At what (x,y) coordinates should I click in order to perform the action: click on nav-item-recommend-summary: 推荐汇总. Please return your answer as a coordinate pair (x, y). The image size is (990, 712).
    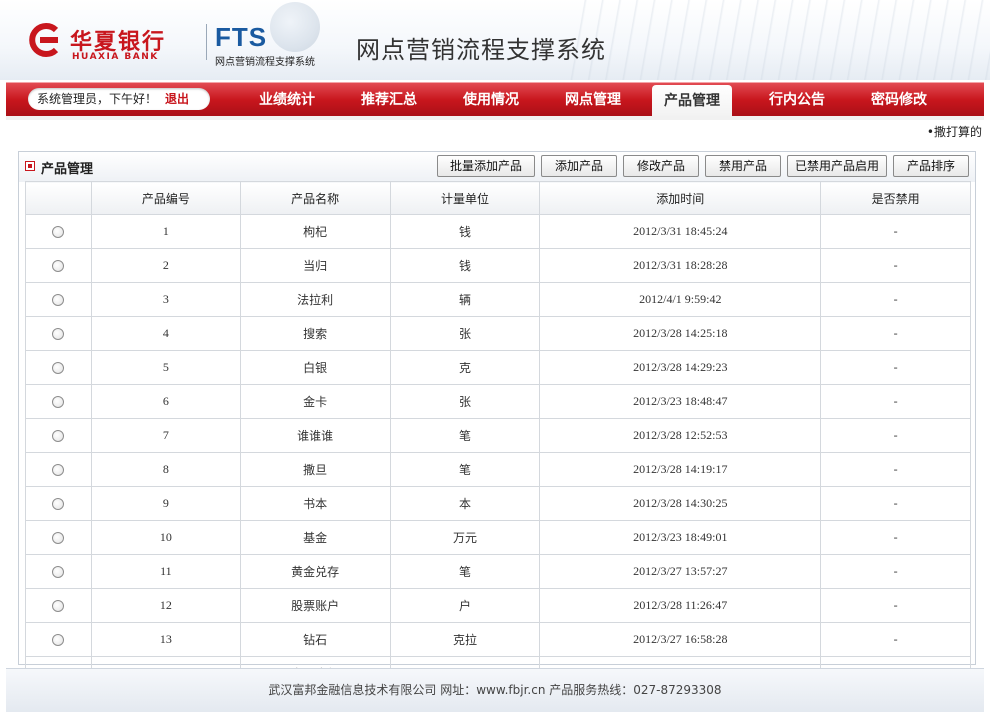
    Looking at the image, I should click on (389, 100).